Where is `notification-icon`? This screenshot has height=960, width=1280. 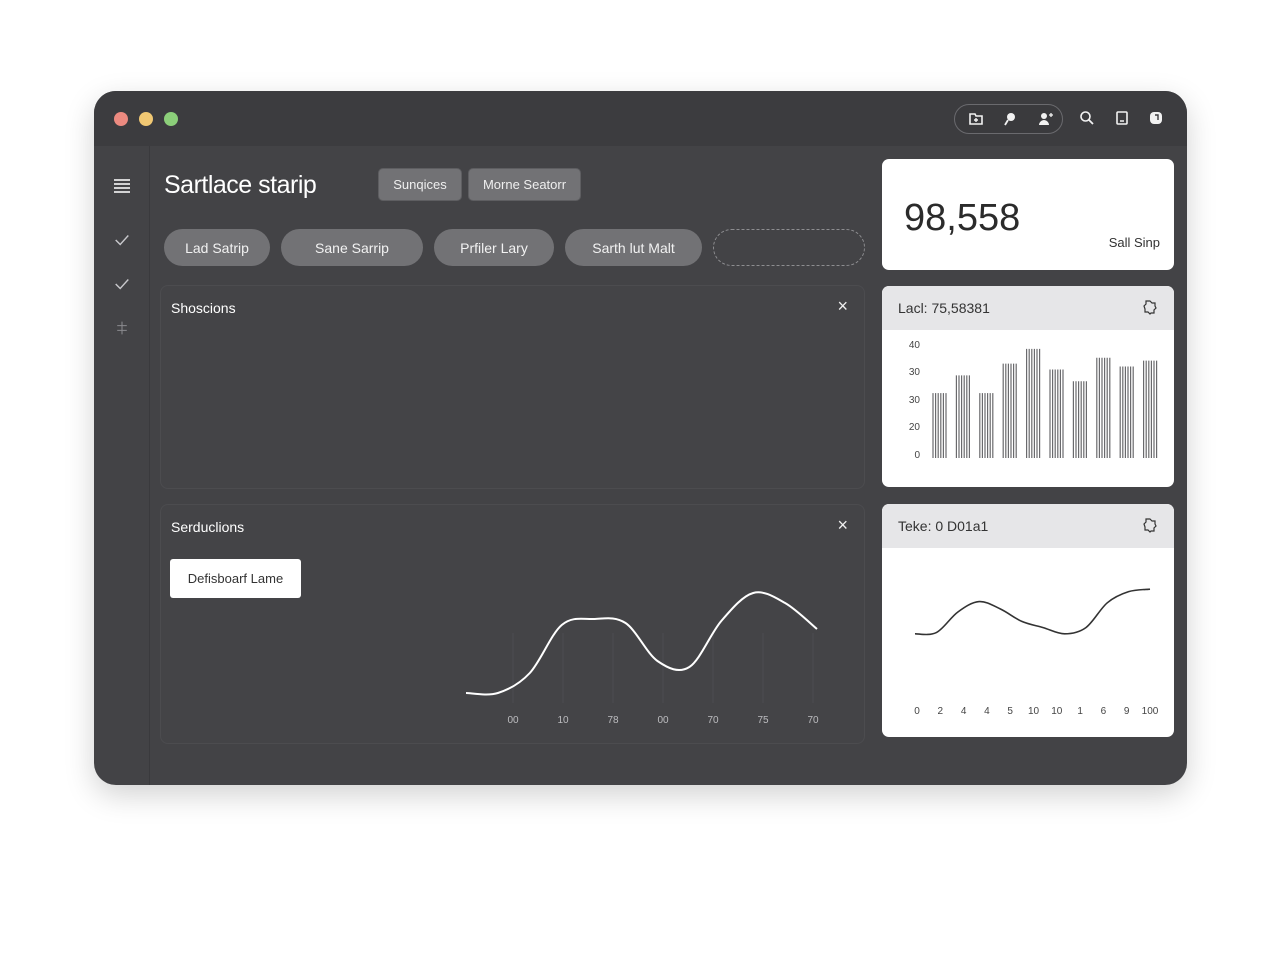
notification-icon is located at coordinates (1156, 118).